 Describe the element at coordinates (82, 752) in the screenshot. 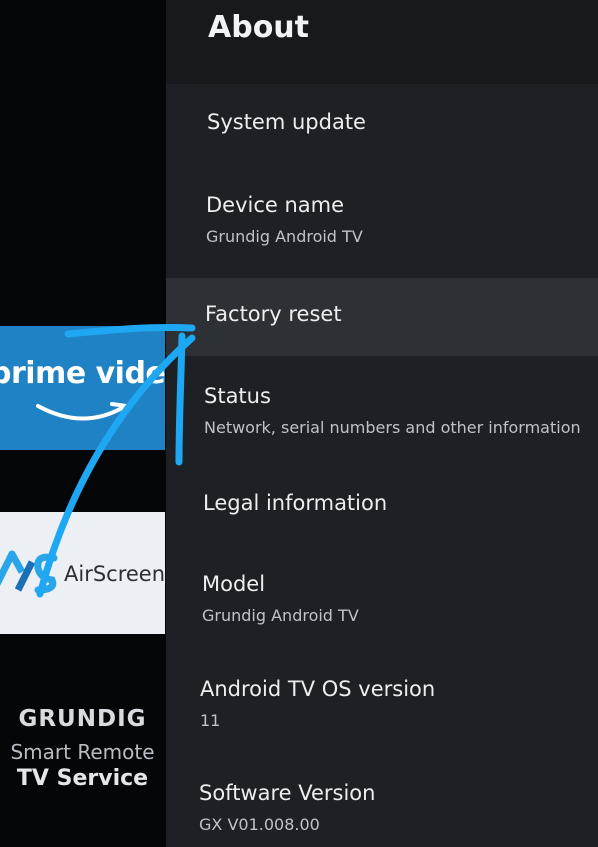

I see `brand-subtitle: Smart Remote` at that location.